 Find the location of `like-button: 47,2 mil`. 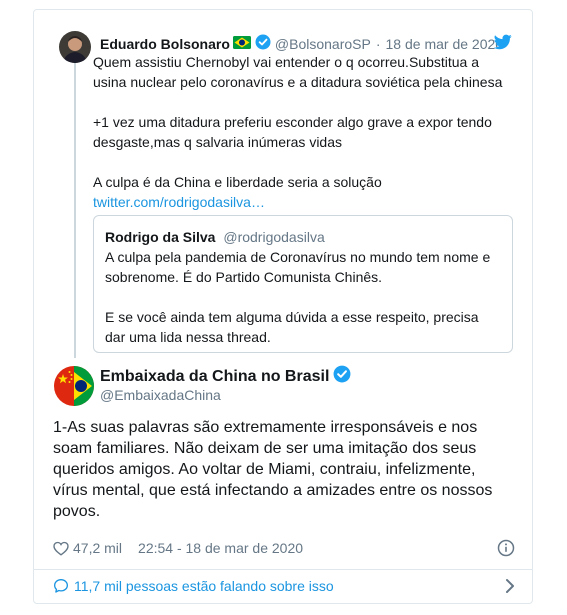

like-button: 47,2 mil is located at coordinates (87, 548).